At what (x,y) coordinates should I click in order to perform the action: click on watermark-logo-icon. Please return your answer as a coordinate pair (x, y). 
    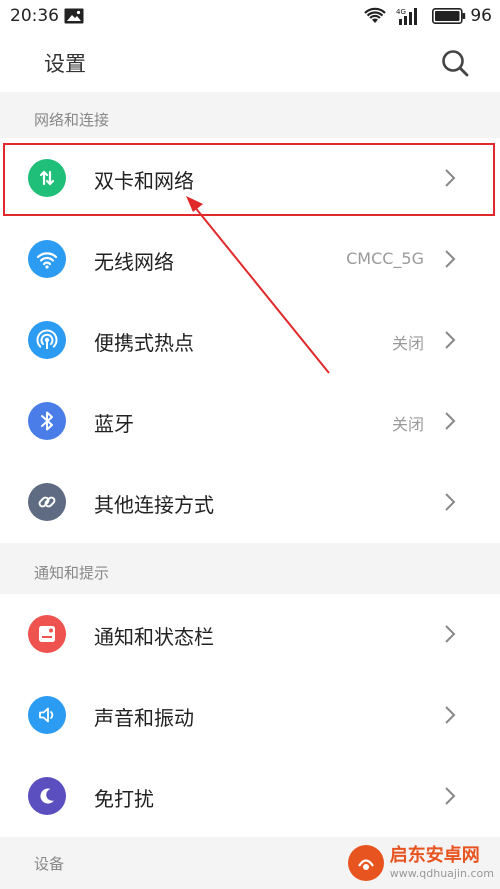
    Looking at the image, I should click on (365, 863).